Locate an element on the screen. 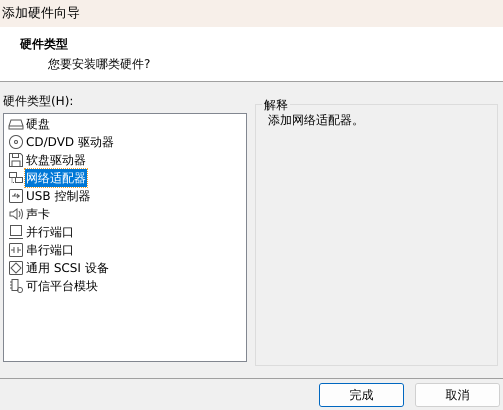  header-subtitle: 您要安装哪类硬件? is located at coordinates (99, 64).